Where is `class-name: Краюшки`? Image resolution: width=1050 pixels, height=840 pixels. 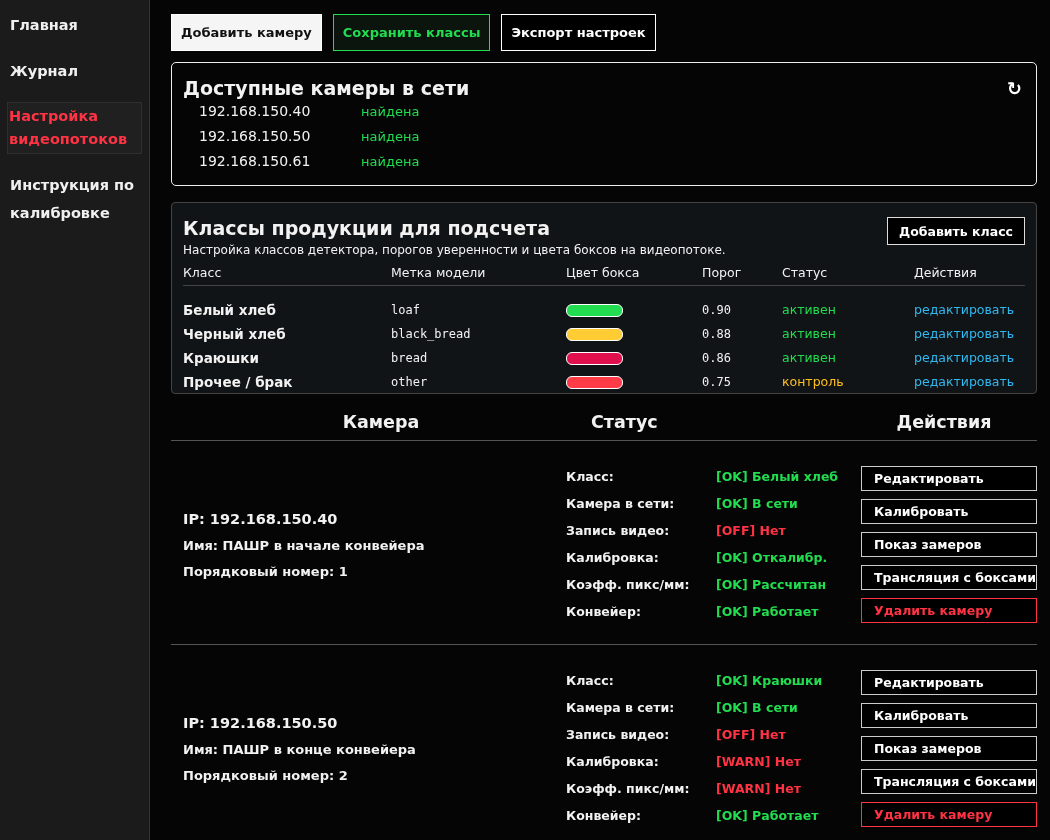
class-name: Краюшки is located at coordinates (221, 358).